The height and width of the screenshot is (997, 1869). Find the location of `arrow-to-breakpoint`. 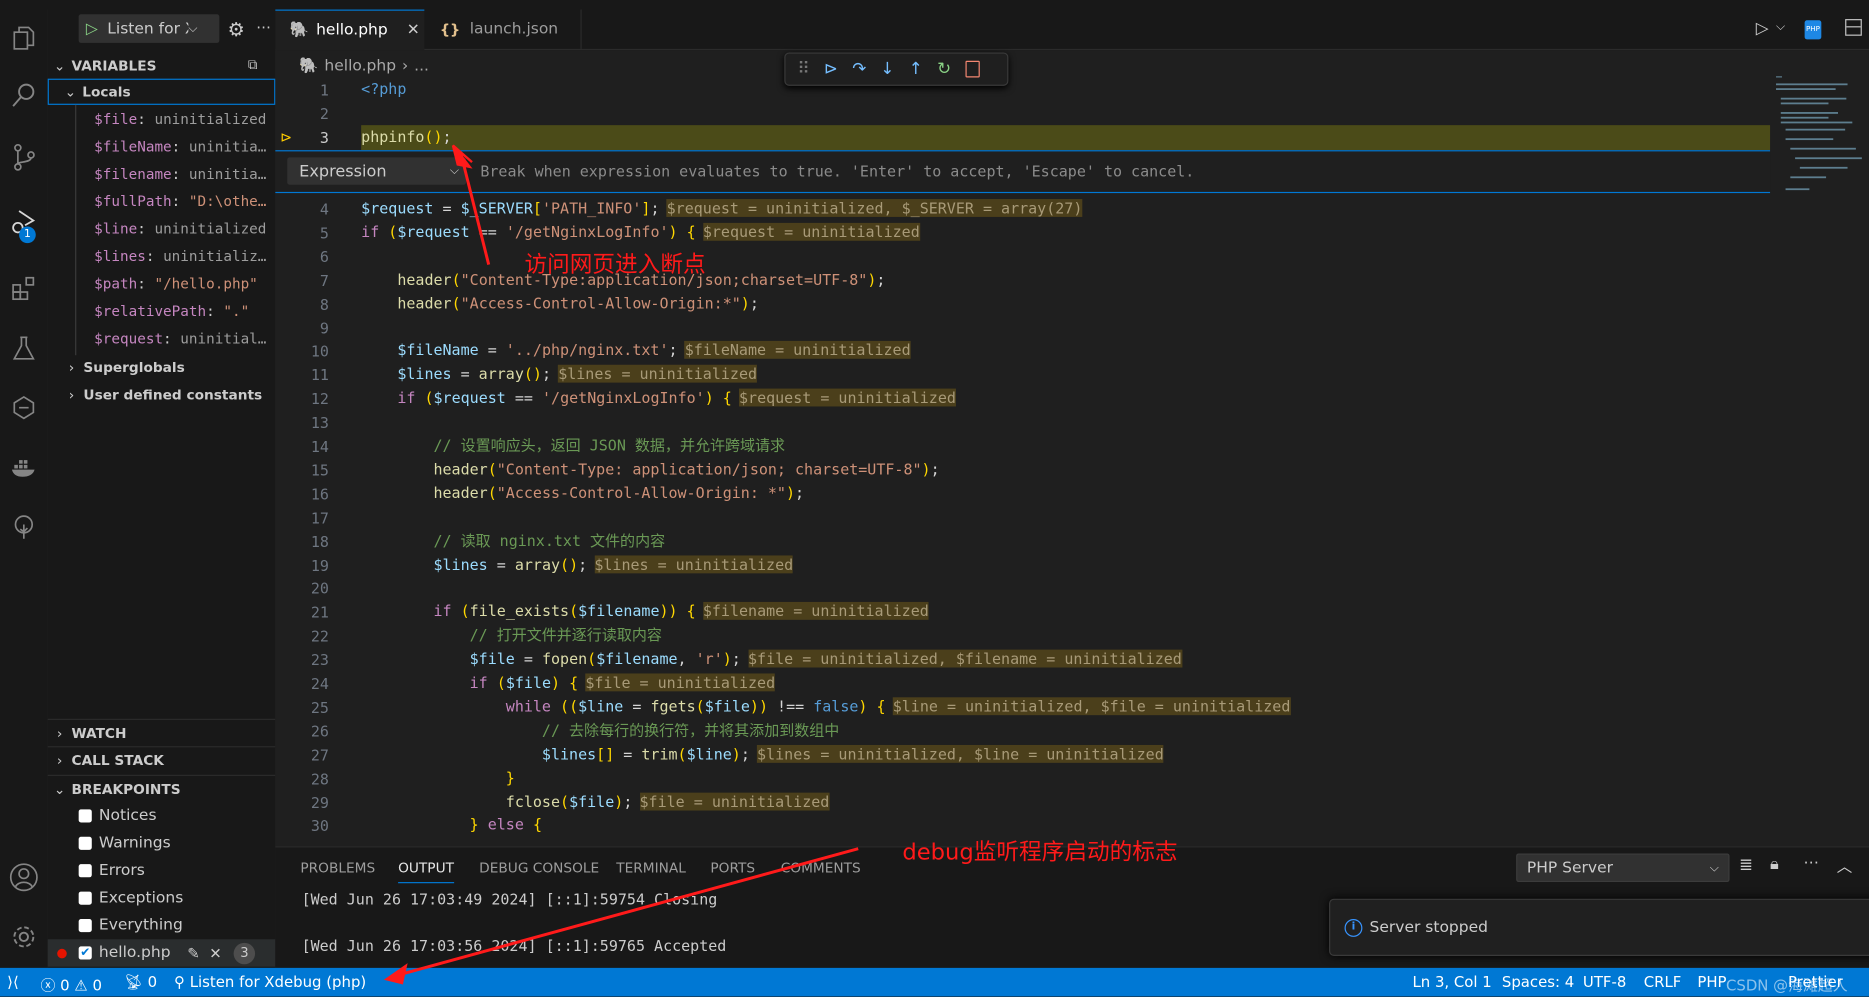

arrow-to-breakpoint is located at coordinates (475, 209).